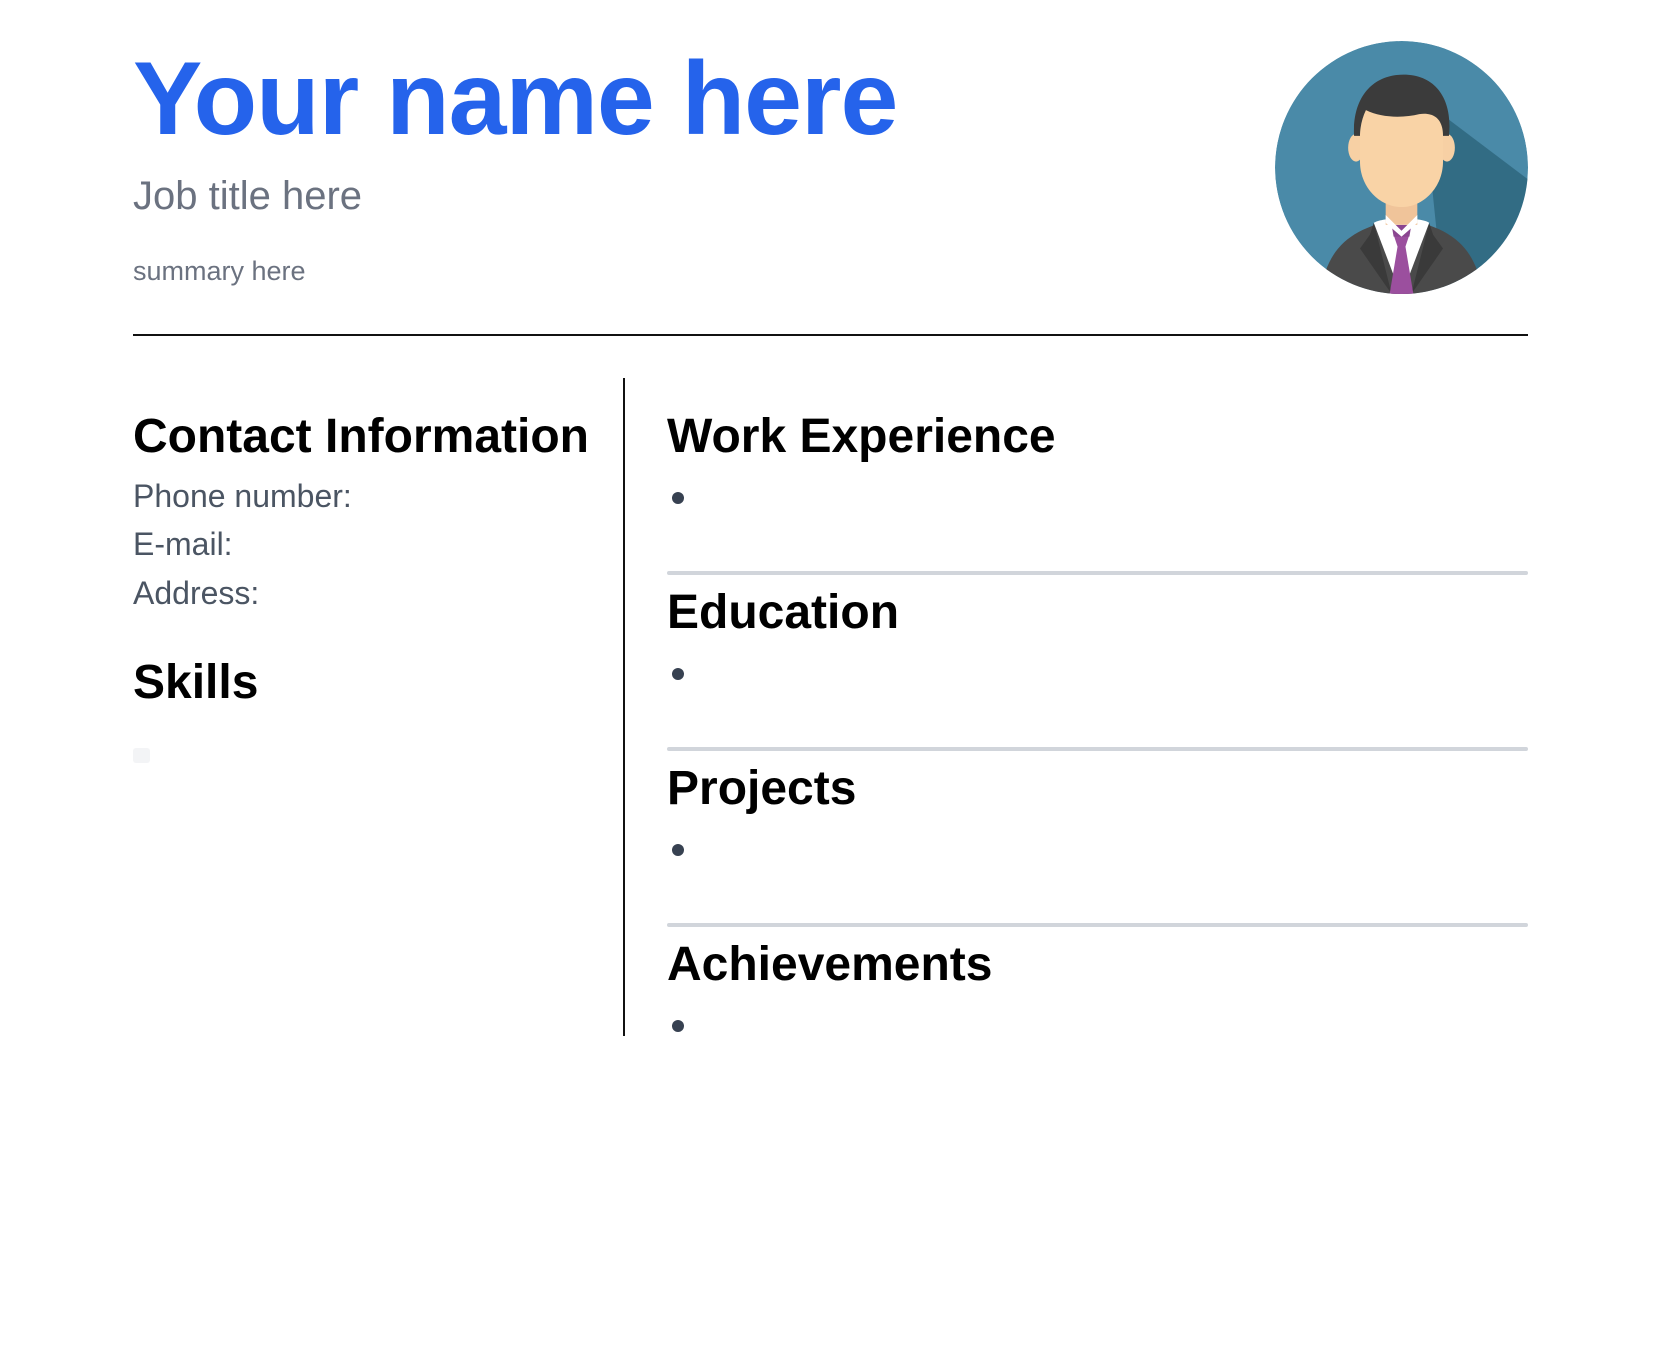 The image size is (1653, 1371). What do you see at coordinates (515, 99) in the screenshot?
I see `resume-name: Your name here` at bounding box center [515, 99].